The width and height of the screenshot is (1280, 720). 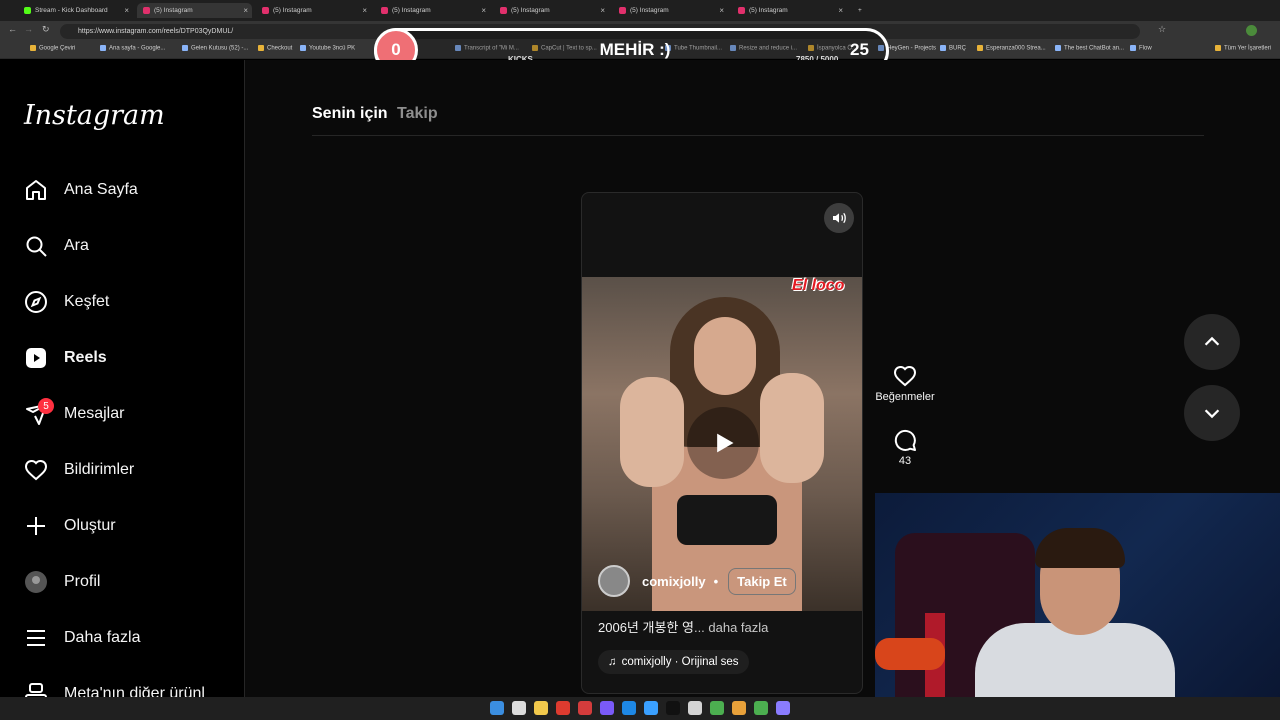 What do you see at coordinates (1243, 48) in the screenshot?
I see `bookmark-item: Tüm Yer İşaretleri` at bounding box center [1243, 48].